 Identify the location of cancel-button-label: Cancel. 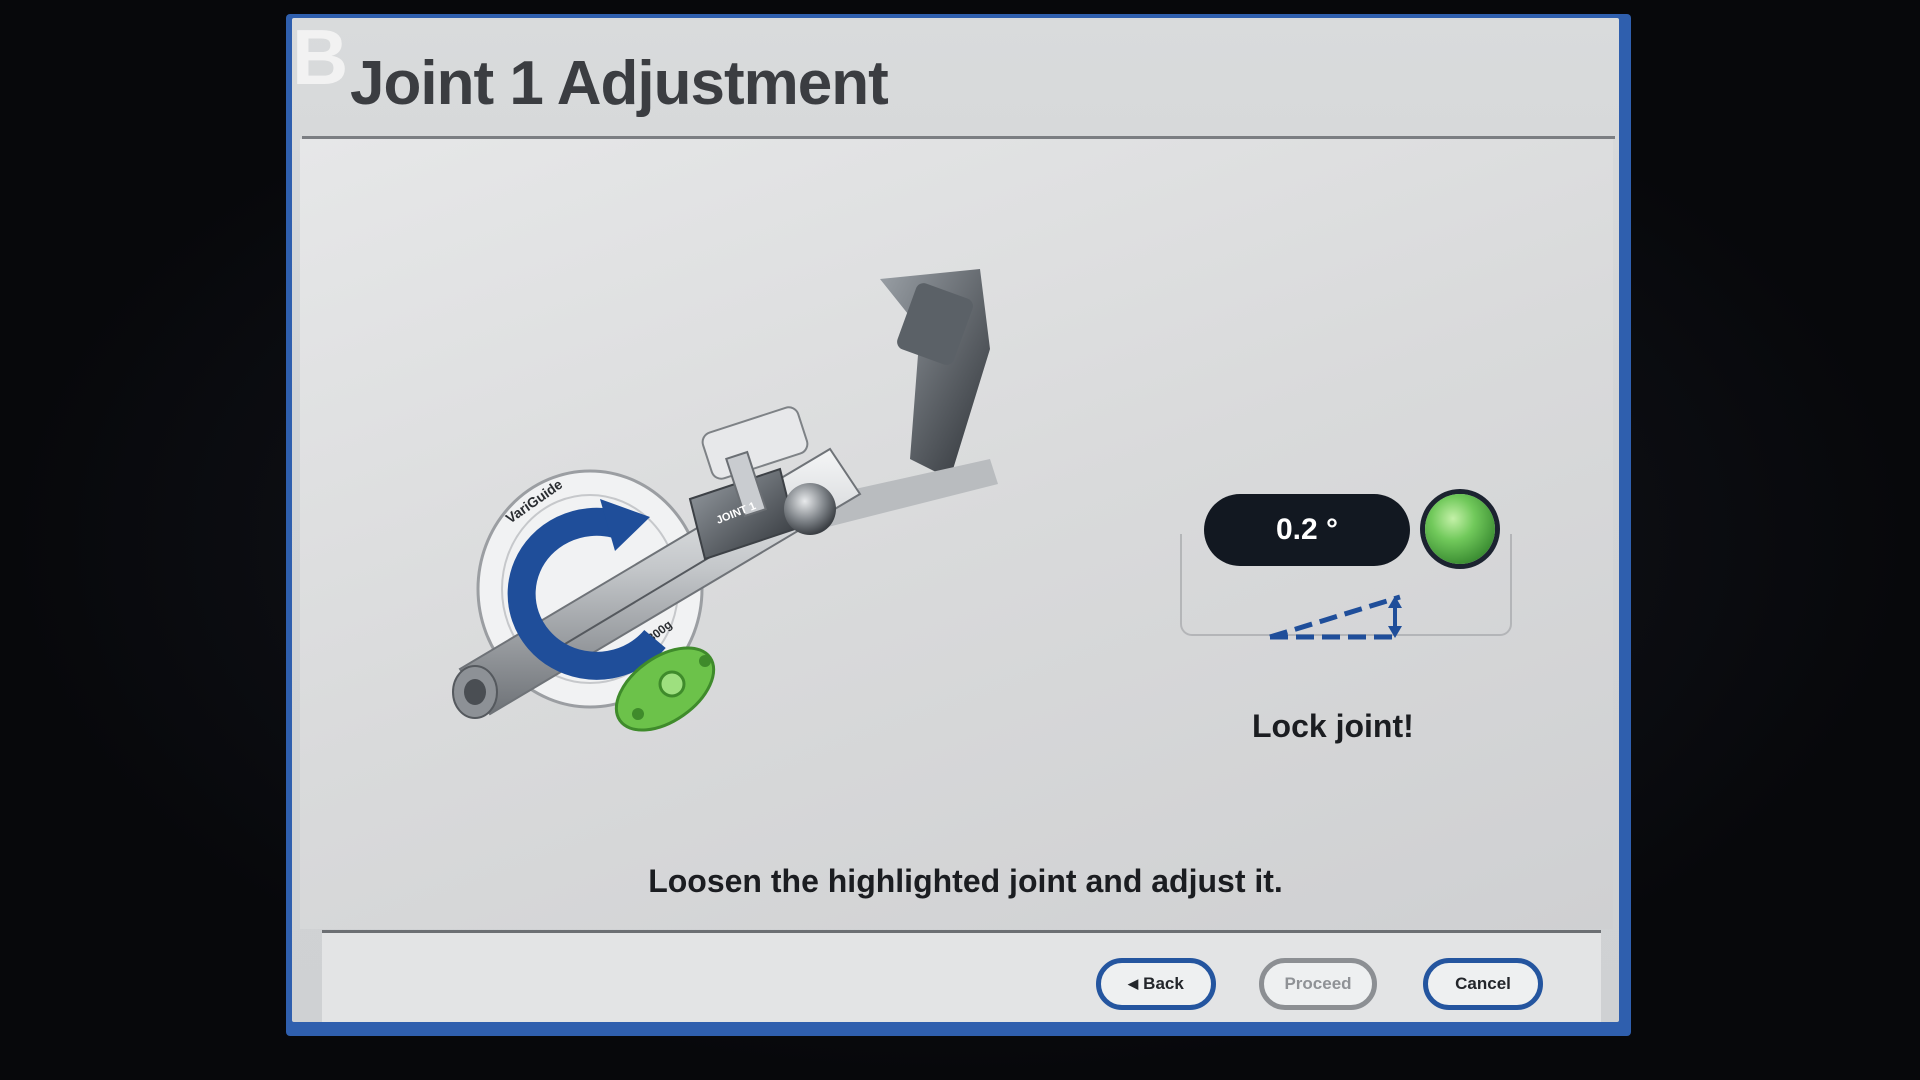
(1483, 983).